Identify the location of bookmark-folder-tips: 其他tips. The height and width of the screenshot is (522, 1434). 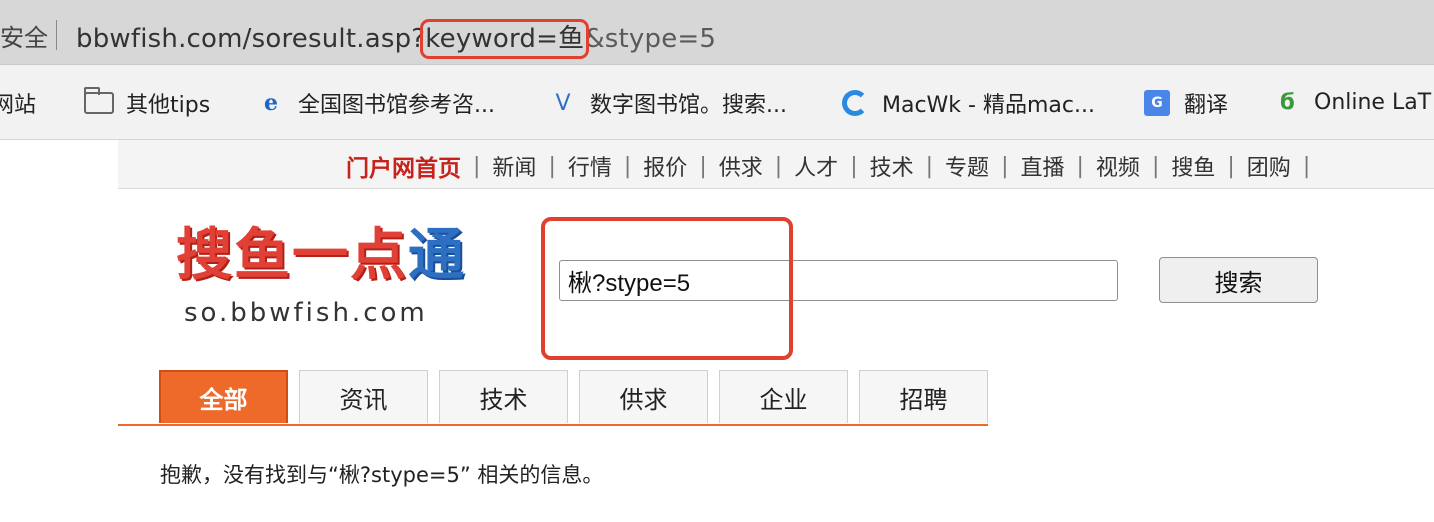
(147, 103).